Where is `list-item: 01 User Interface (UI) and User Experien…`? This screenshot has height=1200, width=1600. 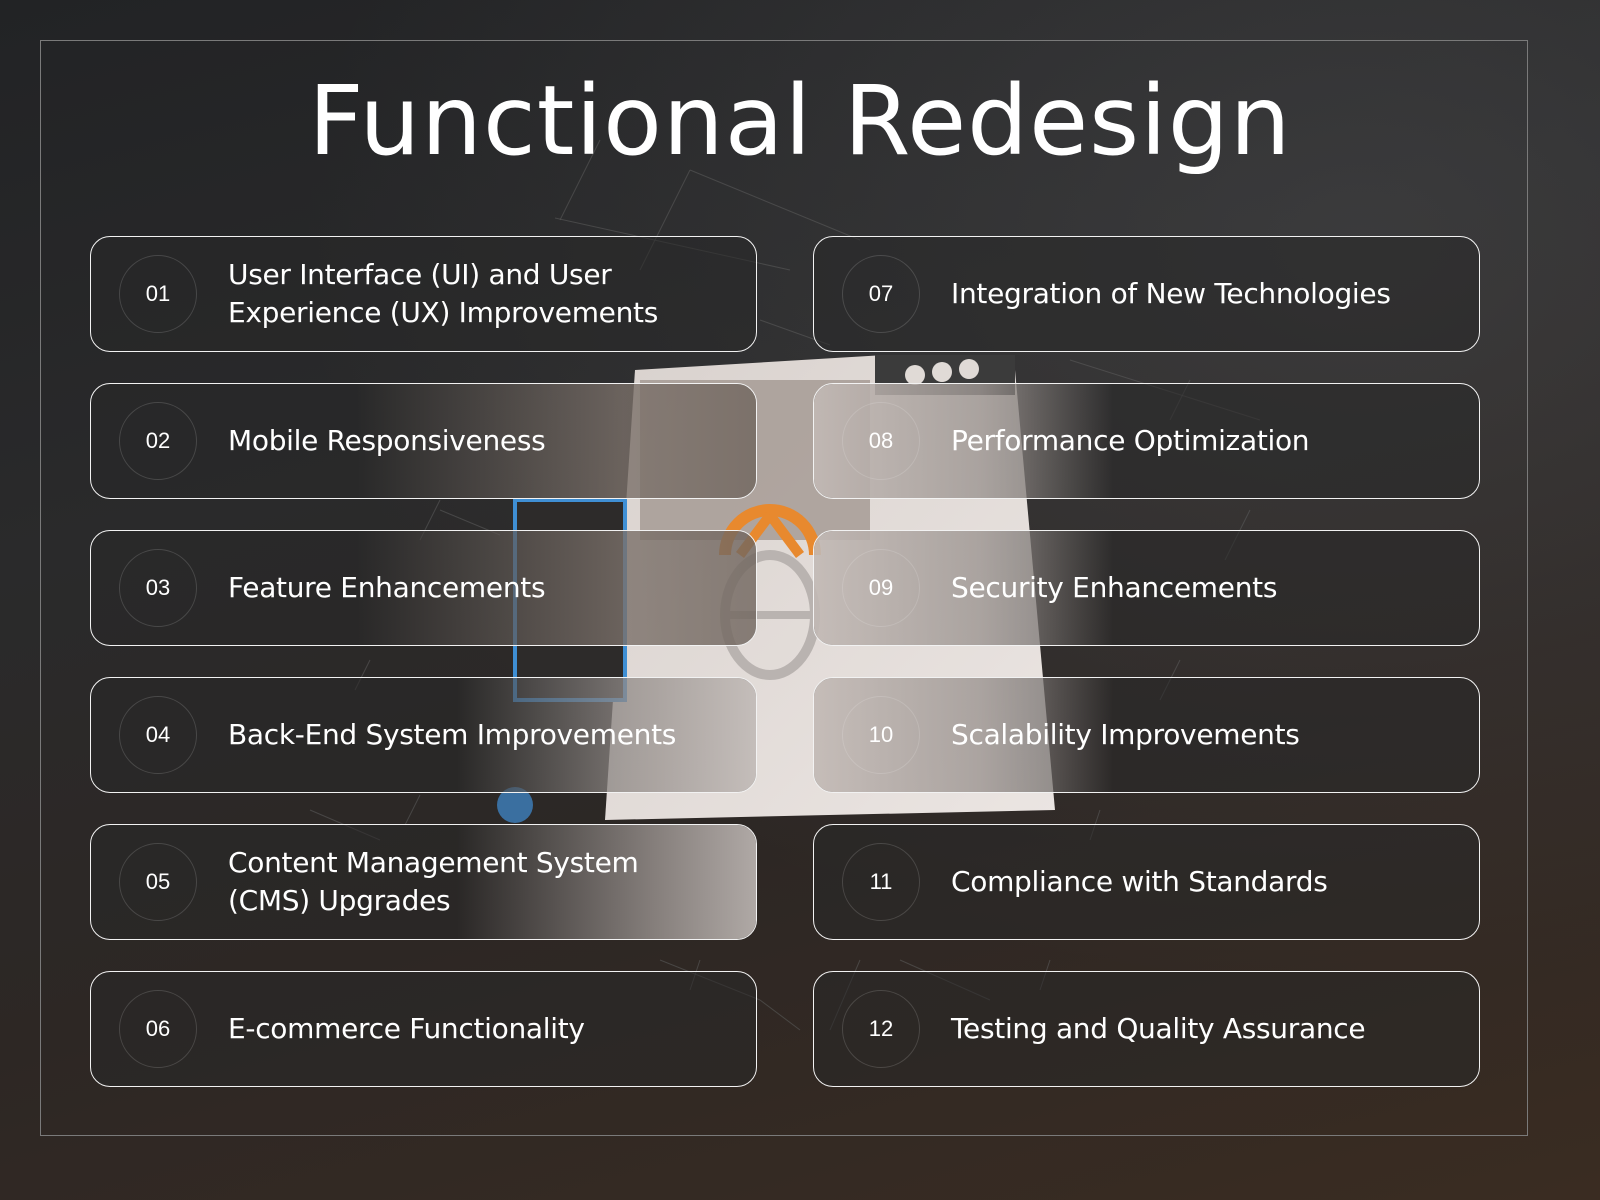 list-item: 01 User Interface (UI) and User Experien… is located at coordinates (423, 294).